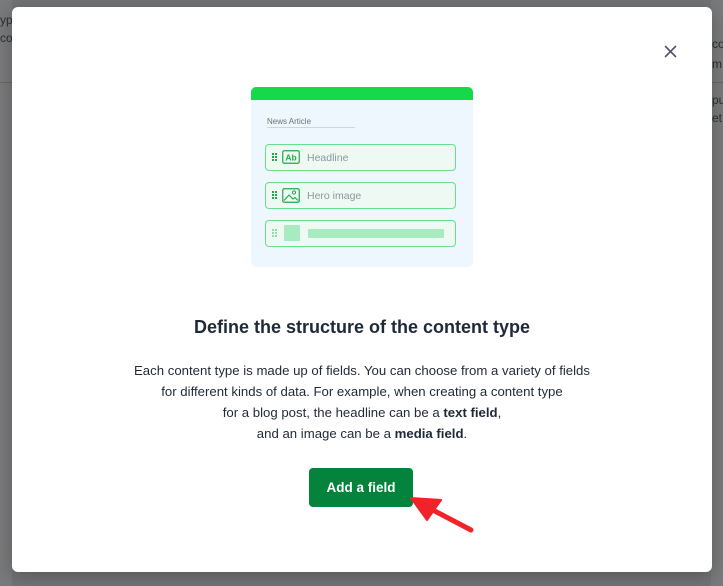 The height and width of the screenshot is (586, 723). What do you see at coordinates (362, 93) in the screenshot?
I see `illustration-header-bar` at bounding box center [362, 93].